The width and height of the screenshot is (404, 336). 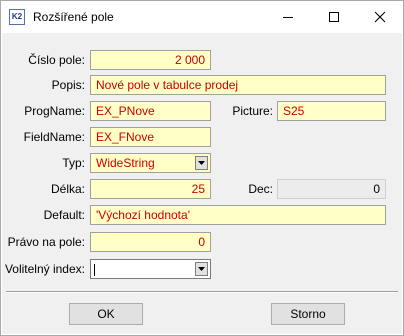 I want to click on pravo-label: Právo na pole:, so click(x=46, y=242).